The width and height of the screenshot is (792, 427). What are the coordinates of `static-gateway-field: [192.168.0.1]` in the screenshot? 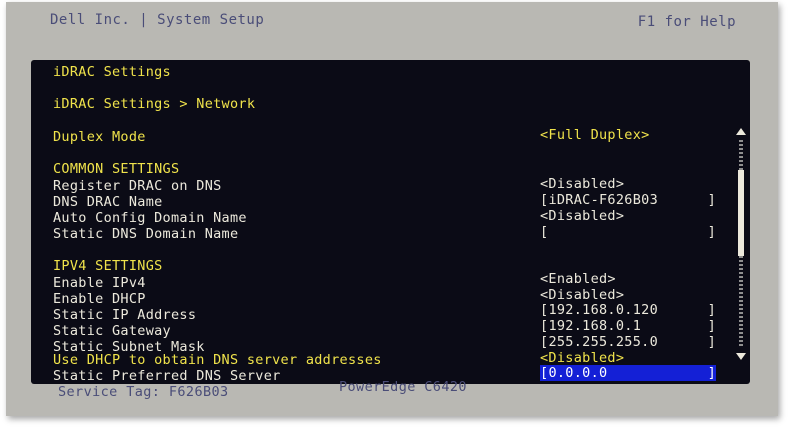 It's located at (628, 326).